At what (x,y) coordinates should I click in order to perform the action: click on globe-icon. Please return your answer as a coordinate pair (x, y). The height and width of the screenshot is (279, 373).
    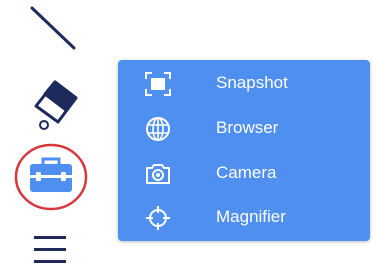
    Looking at the image, I should click on (158, 129).